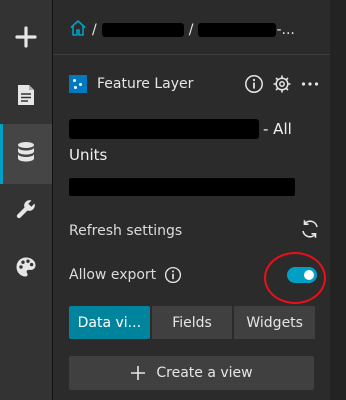 The height and width of the screenshot is (400, 346). Describe the element at coordinates (182, 187) in the screenshot. I see `item-subtitle-redacted` at that location.